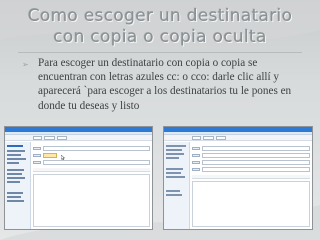 Image resolution: width=320 pixels, height=240 pixels. What do you see at coordinates (196, 162) in the screenshot?
I see `bcc-label` at bounding box center [196, 162].